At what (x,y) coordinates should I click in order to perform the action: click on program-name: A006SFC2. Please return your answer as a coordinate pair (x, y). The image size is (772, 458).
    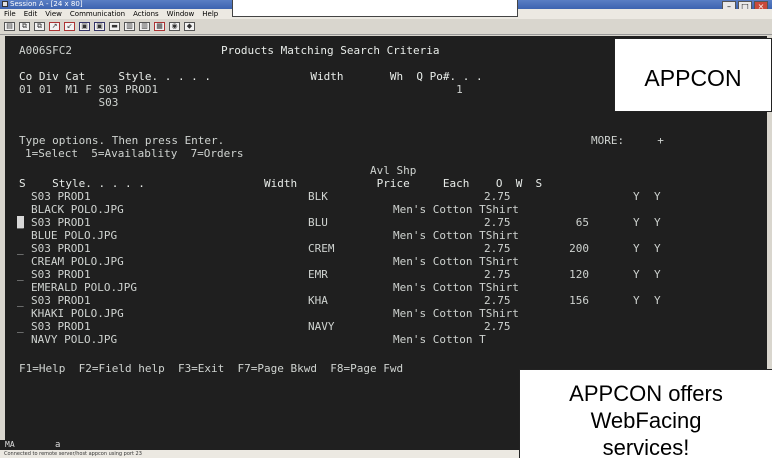
    Looking at the image, I should click on (45, 50).